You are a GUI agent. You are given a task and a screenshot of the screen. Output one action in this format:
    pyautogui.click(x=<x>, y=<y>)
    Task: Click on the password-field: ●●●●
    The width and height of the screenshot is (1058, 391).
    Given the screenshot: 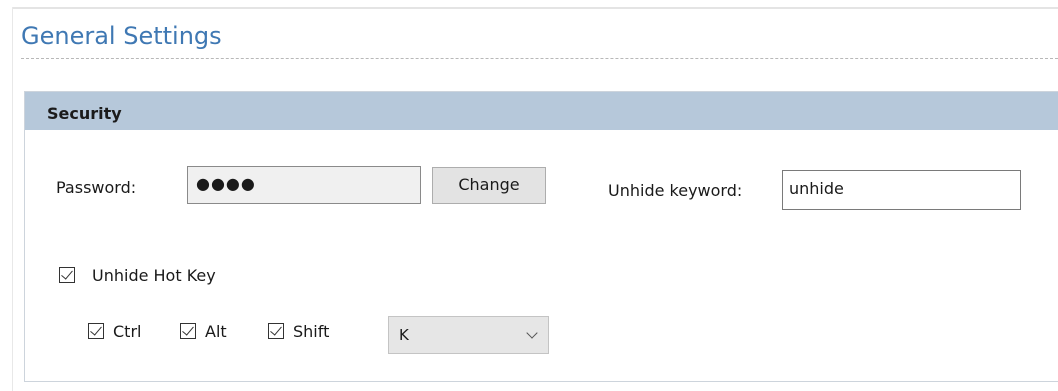 What is the action you would take?
    pyautogui.click(x=304, y=185)
    